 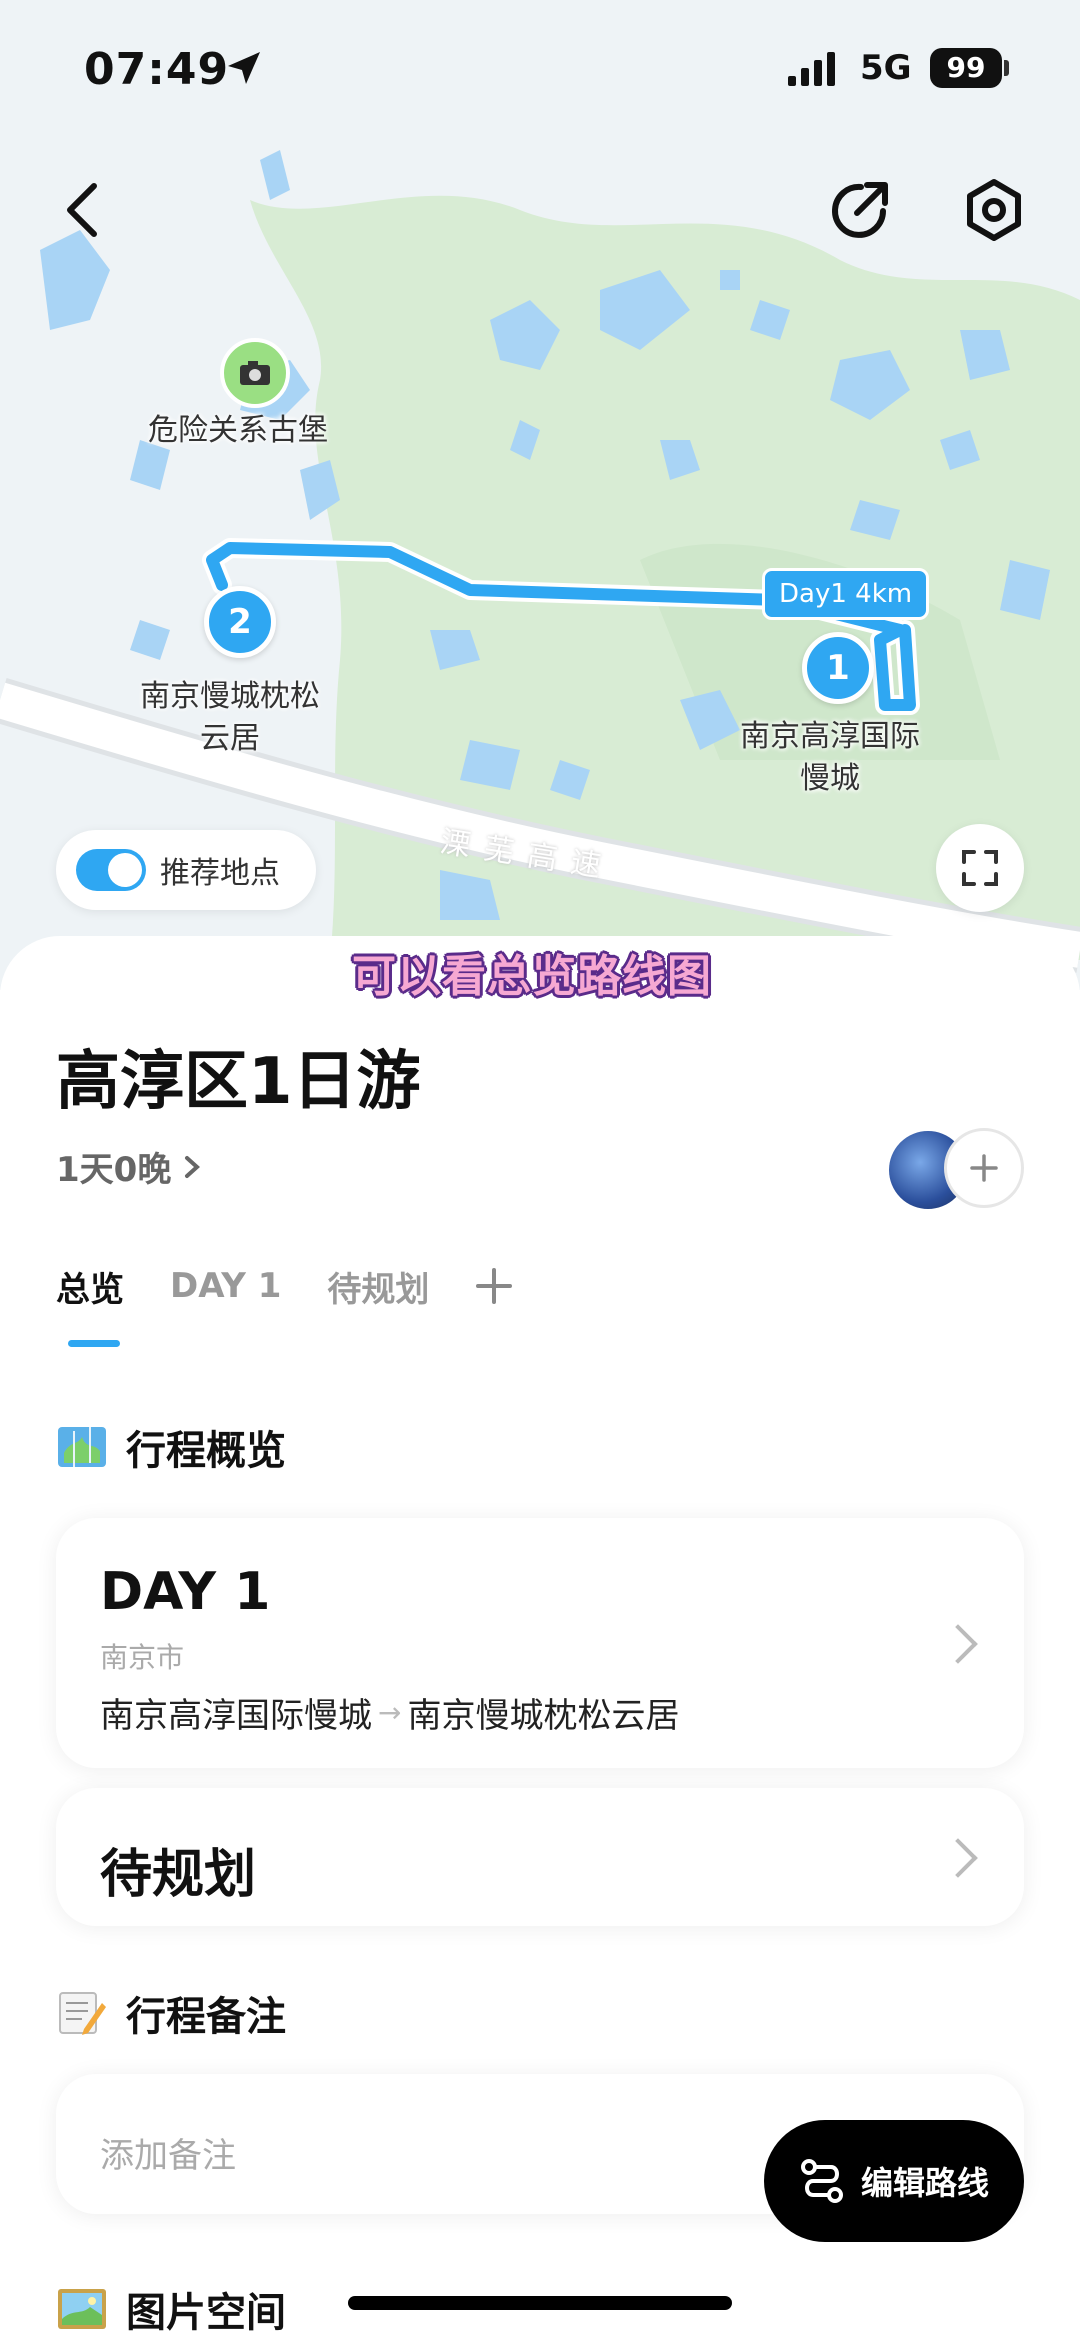 I want to click on overview-section-title: 行程概览, so click(x=171, y=1447).